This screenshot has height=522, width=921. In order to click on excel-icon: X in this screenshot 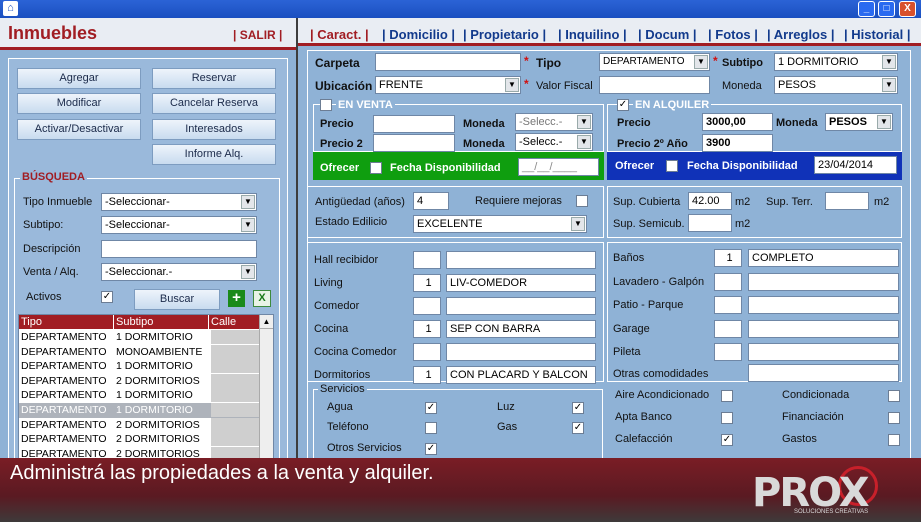, I will do `click(262, 298)`.